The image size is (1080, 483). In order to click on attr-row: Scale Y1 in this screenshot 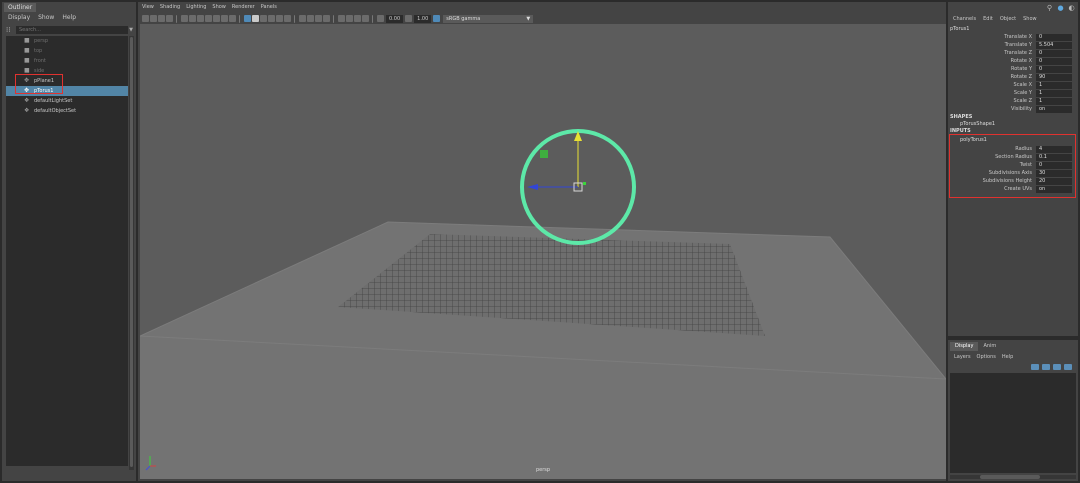, I will do `click(1013, 93)`.